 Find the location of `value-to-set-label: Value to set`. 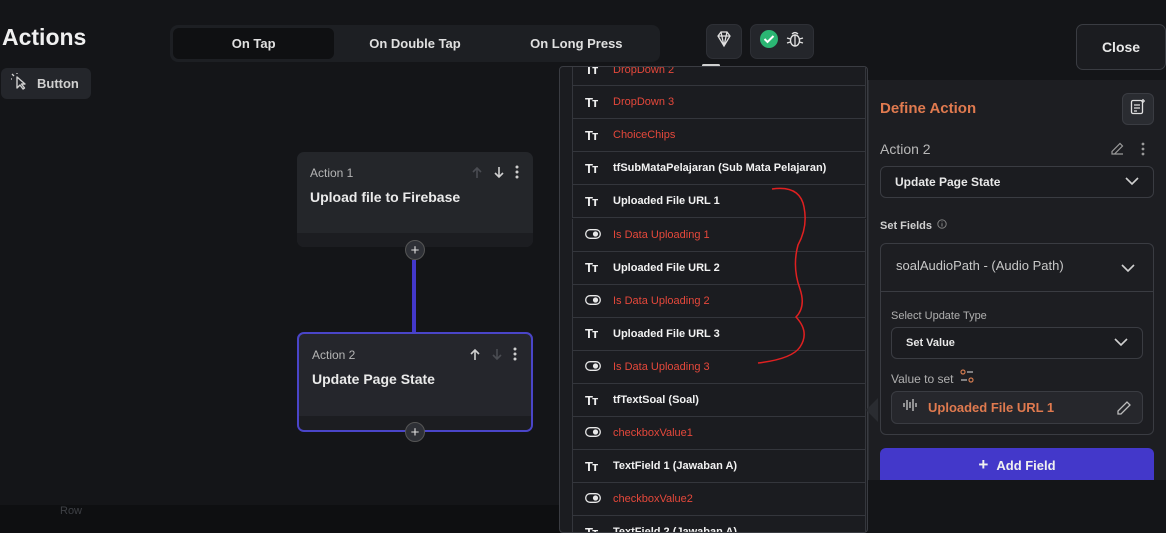

value-to-set-label: Value to set is located at coordinates (922, 378).